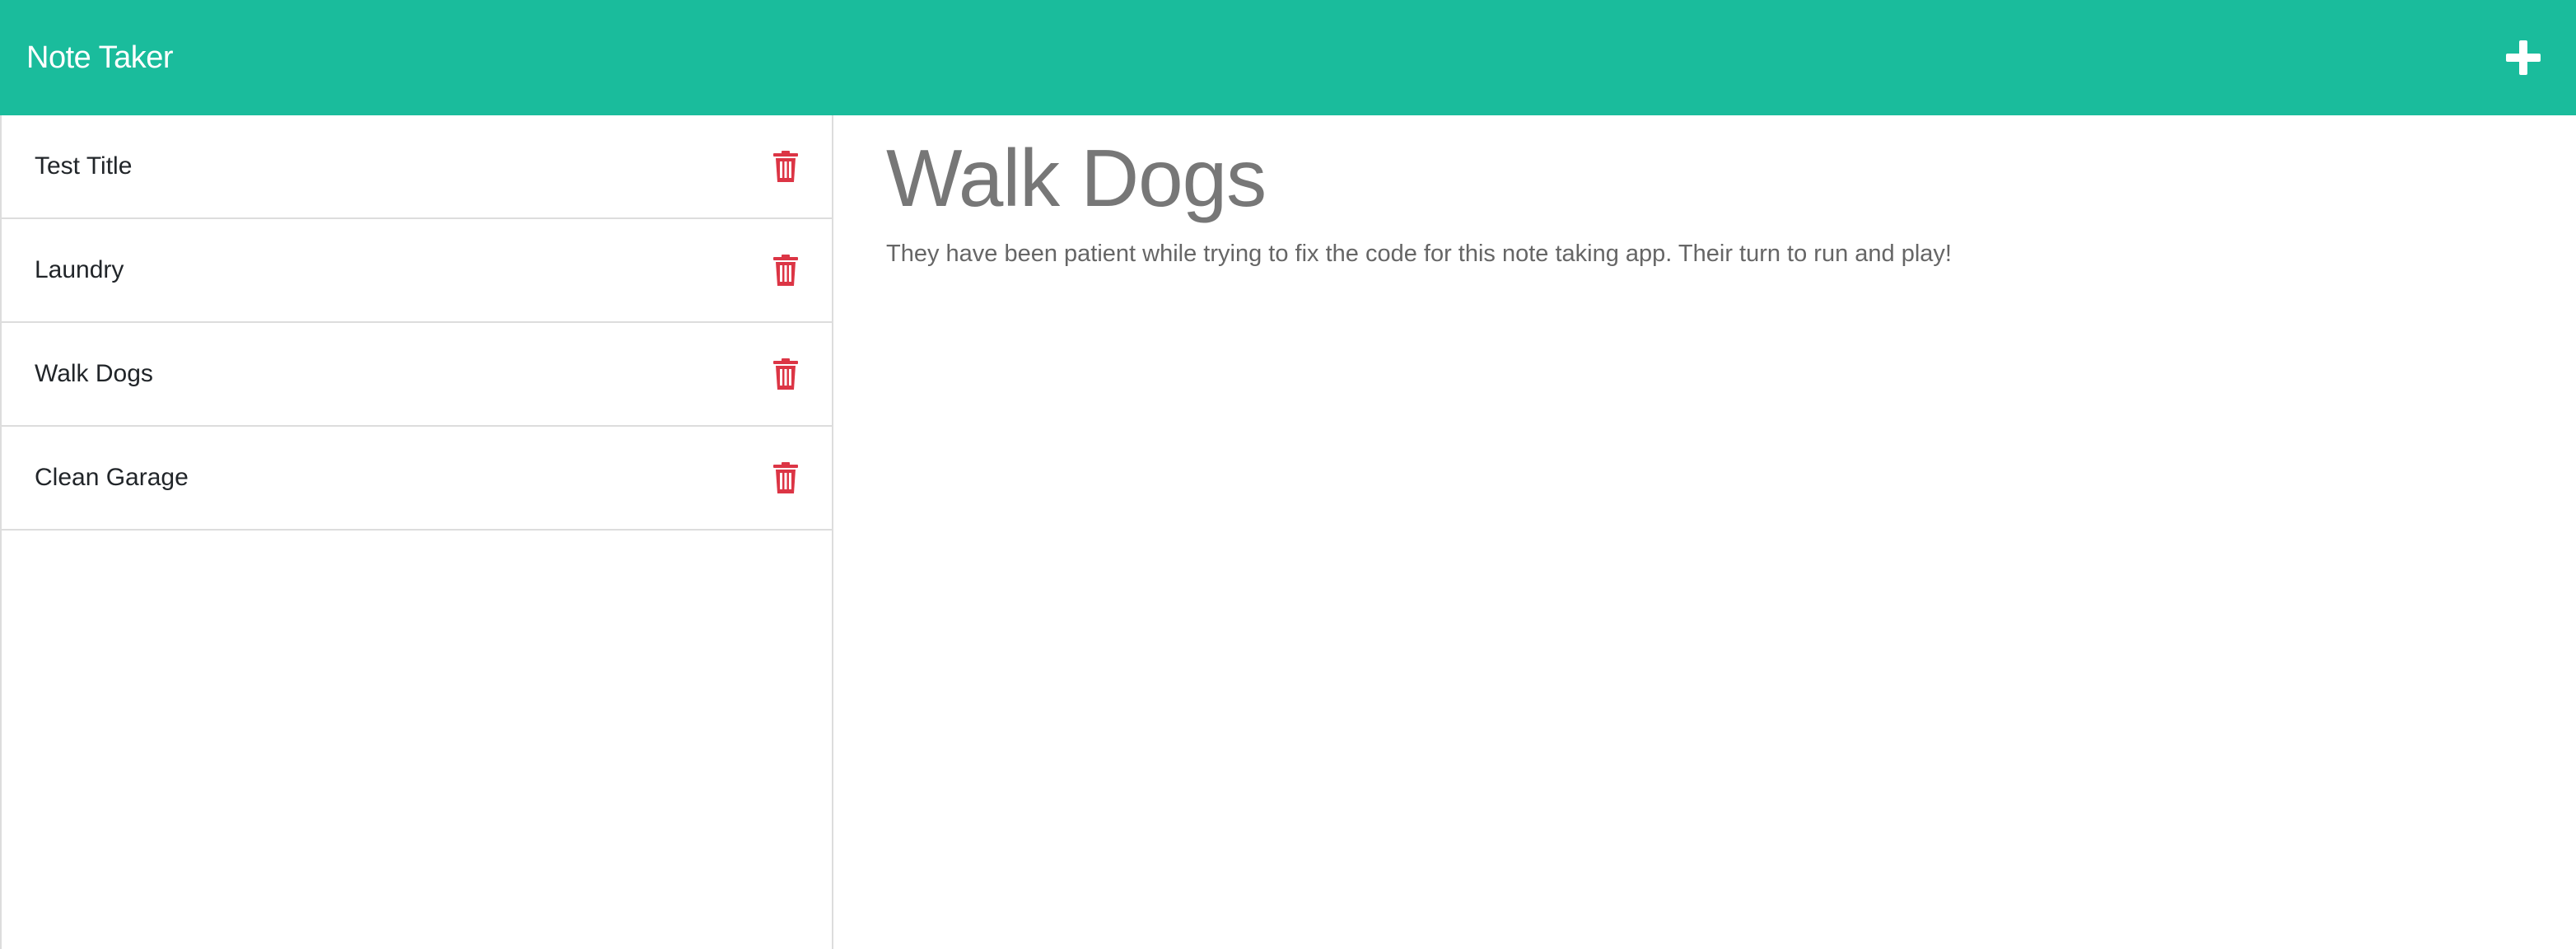 This screenshot has width=2576, height=949. Describe the element at coordinates (100, 58) in the screenshot. I see `app-title: Note Taker` at that location.